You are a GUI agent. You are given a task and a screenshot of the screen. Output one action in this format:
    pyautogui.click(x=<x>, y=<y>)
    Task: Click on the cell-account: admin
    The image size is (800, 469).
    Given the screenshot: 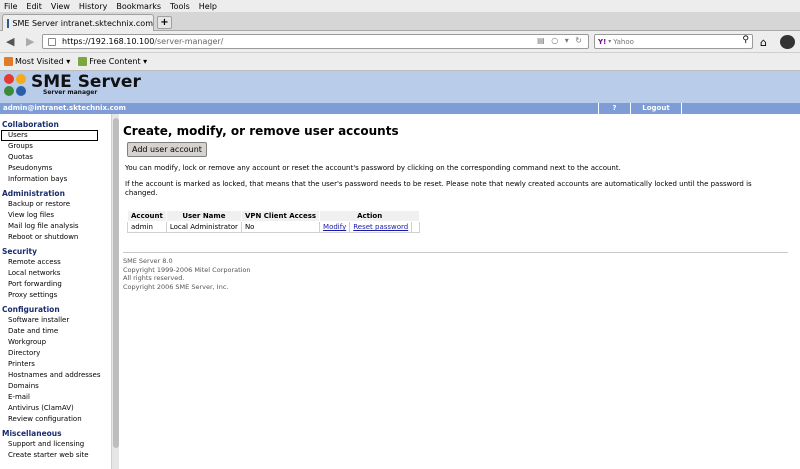 What is the action you would take?
    pyautogui.click(x=147, y=227)
    